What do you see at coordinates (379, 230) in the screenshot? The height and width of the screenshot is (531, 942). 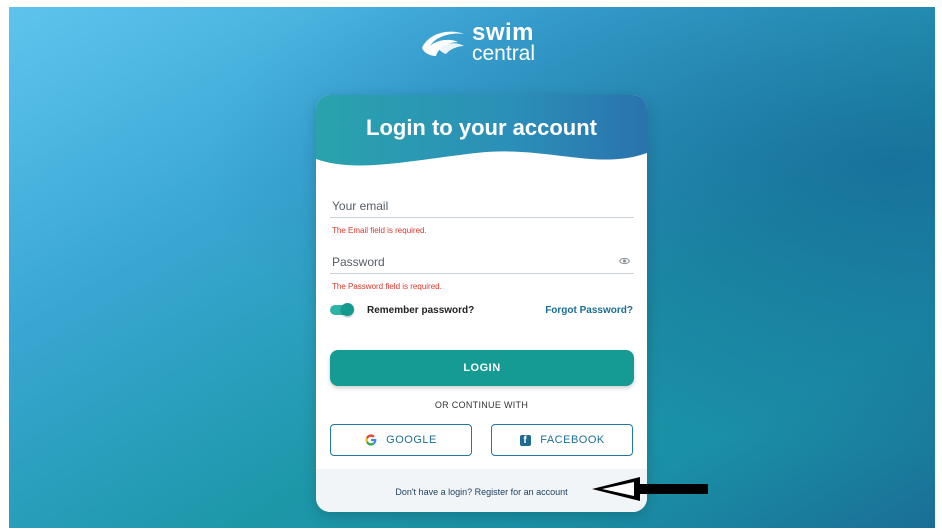 I see `email-error: The Email field is required.` at bounding box center [379, 230].